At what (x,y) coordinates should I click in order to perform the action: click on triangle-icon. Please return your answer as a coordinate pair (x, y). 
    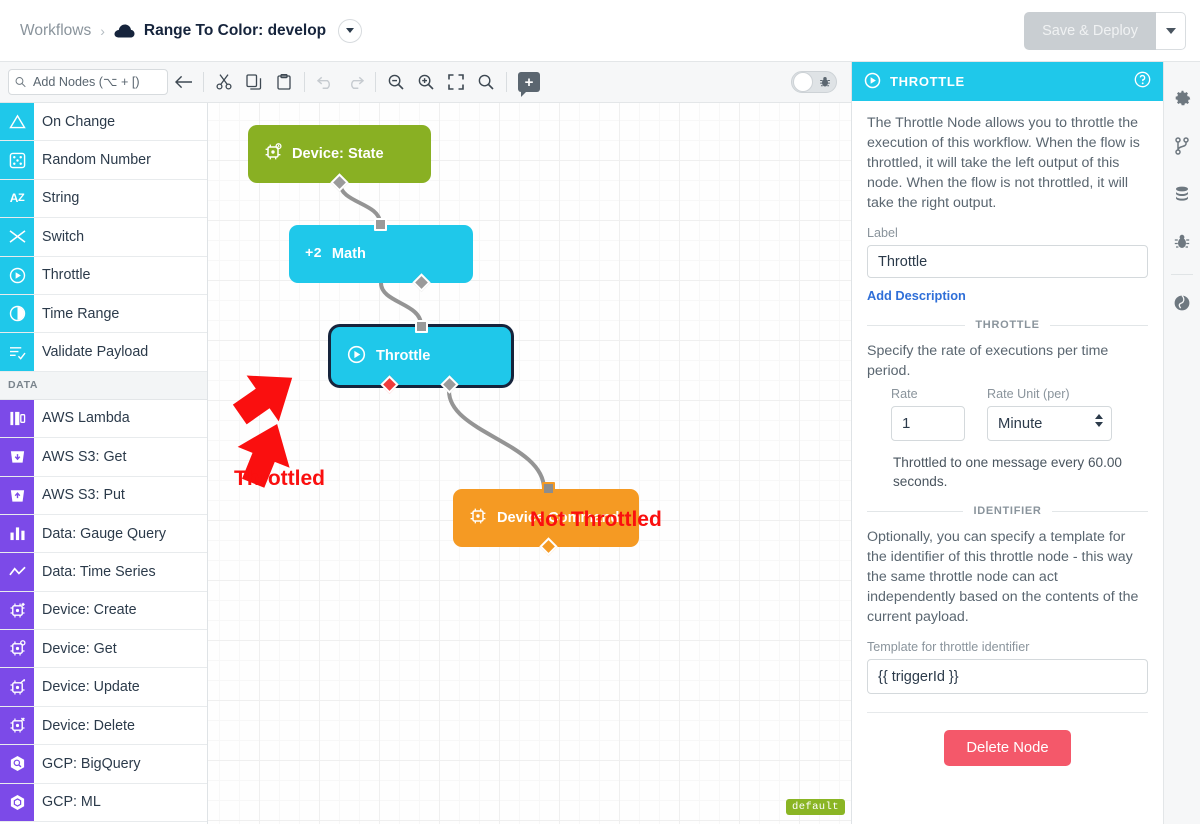
    Looking at the image, I should click on (17, 122).